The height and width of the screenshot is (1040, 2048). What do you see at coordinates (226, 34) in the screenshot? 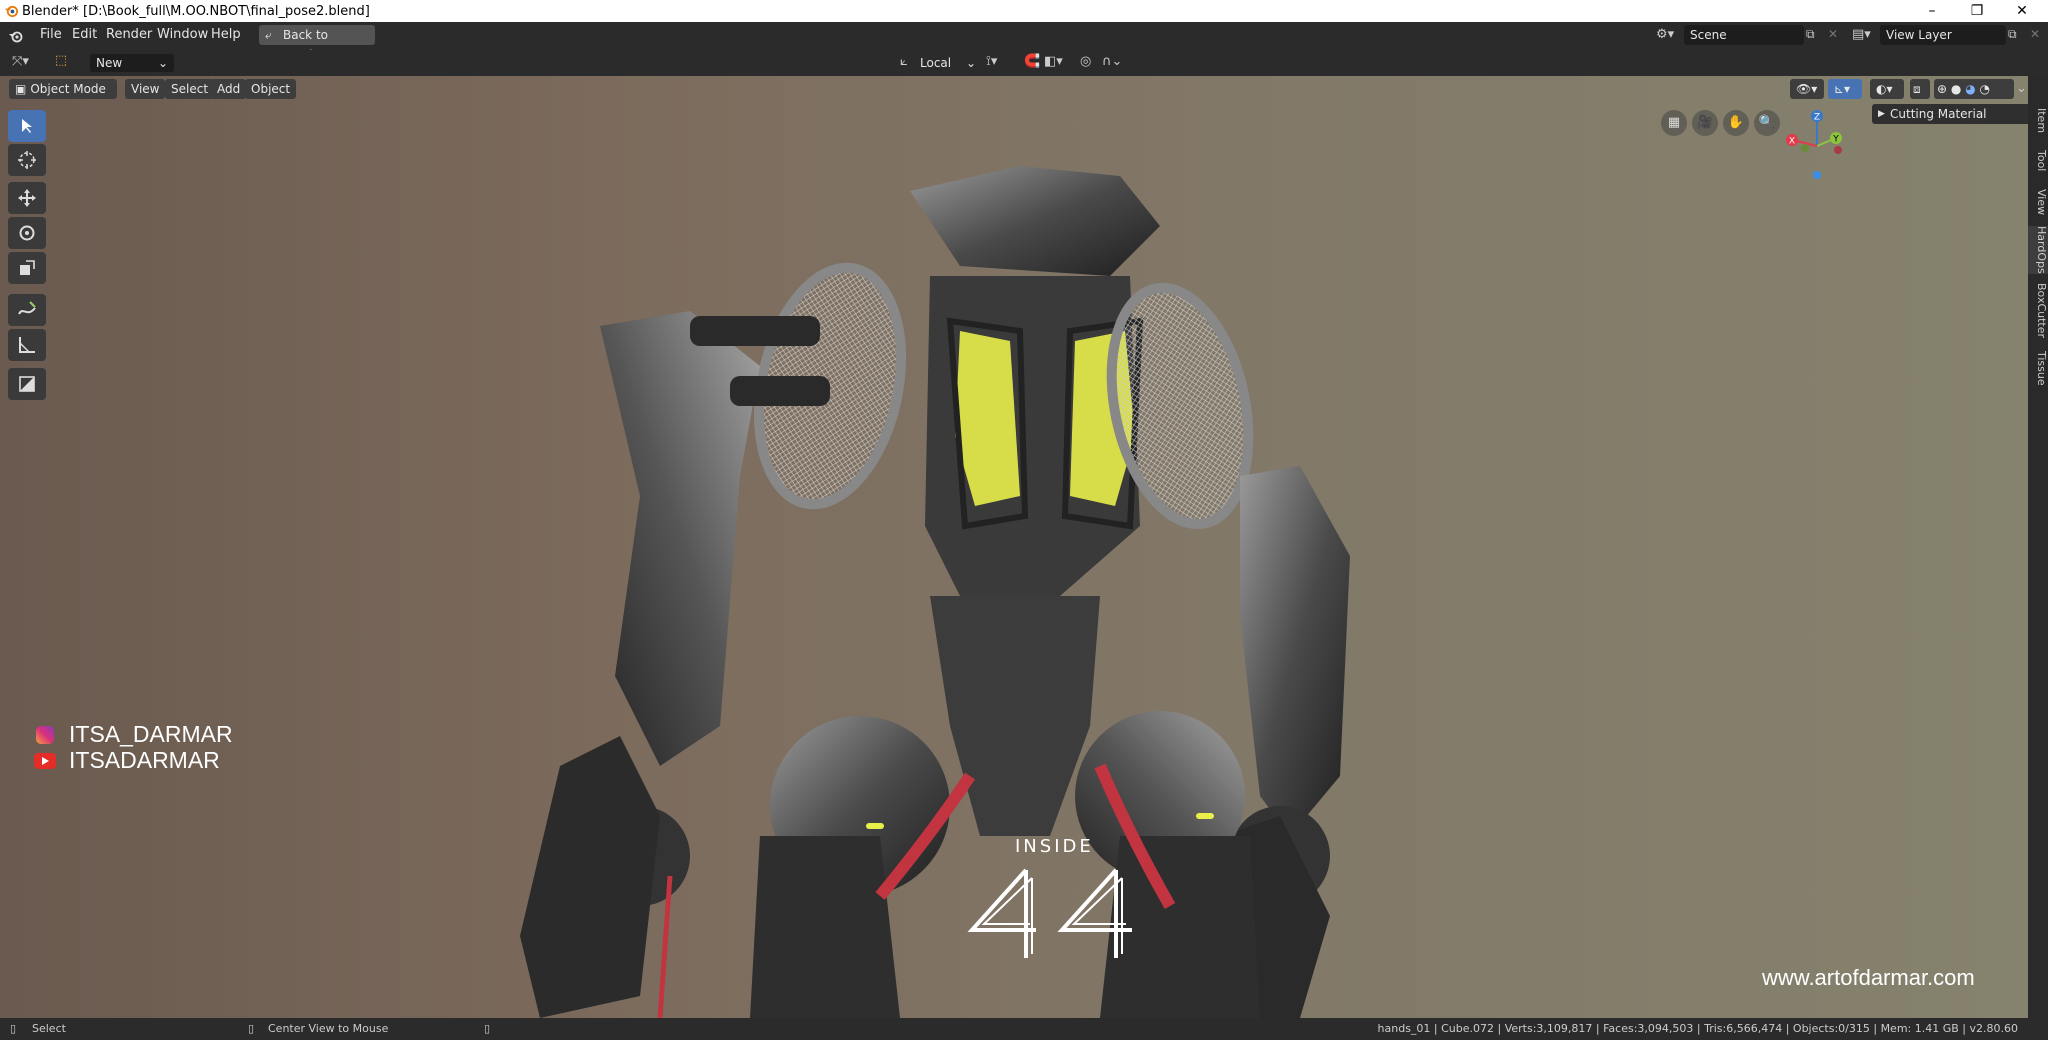
I see `menu-help: Help` at bounding box center [226, 34].